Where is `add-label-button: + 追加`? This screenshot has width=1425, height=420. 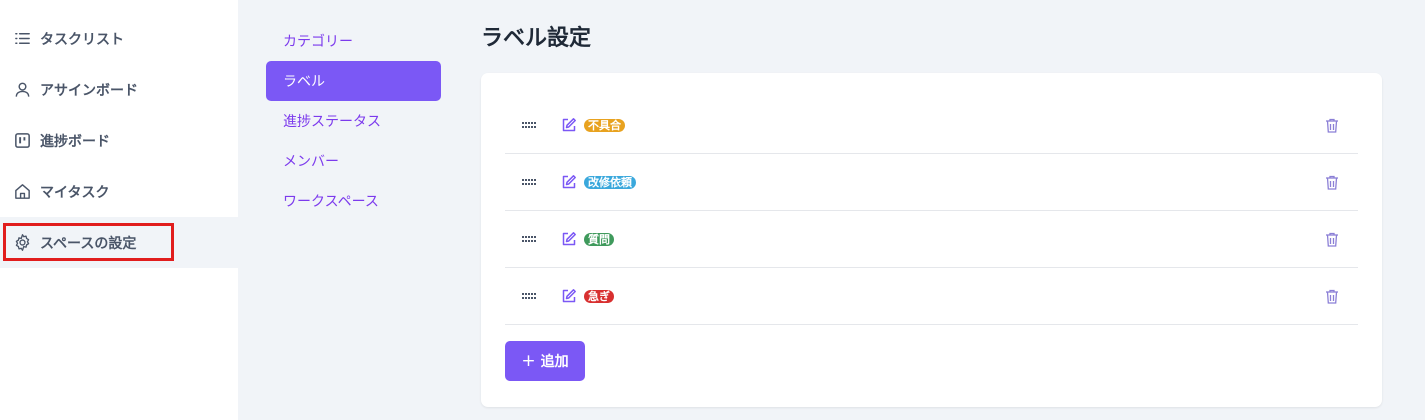
add-label-button: + 追加 is located at coordinates (545, 361).